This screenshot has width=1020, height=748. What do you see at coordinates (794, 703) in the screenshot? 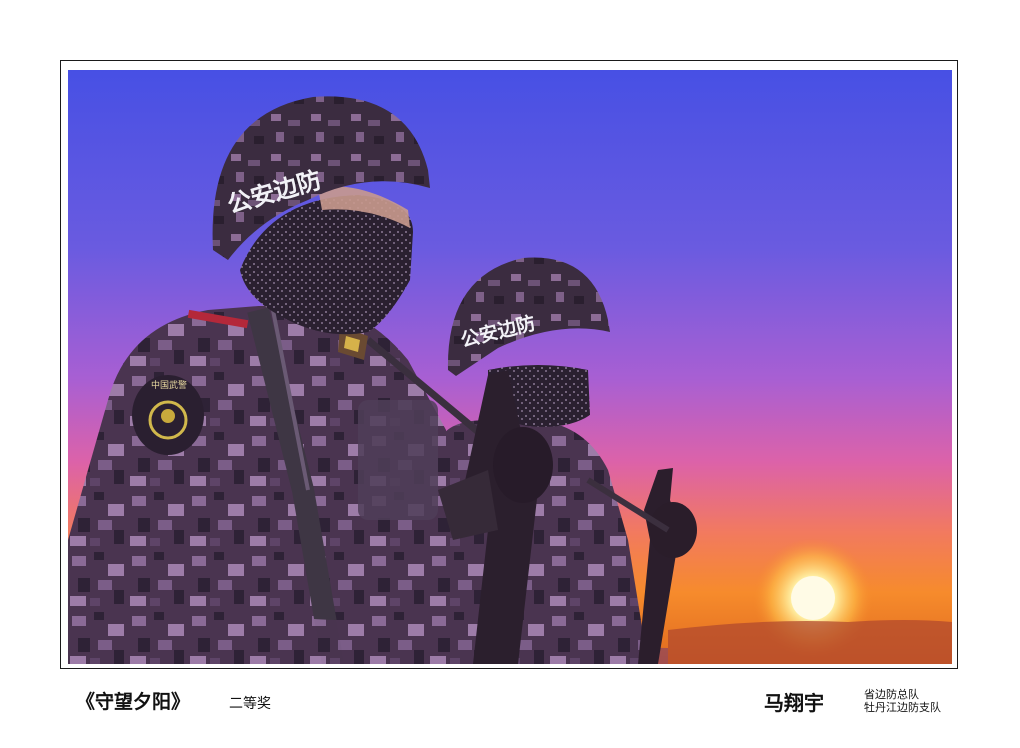
I see `author-name: 马翔宇` at bounding box center [794, 703].